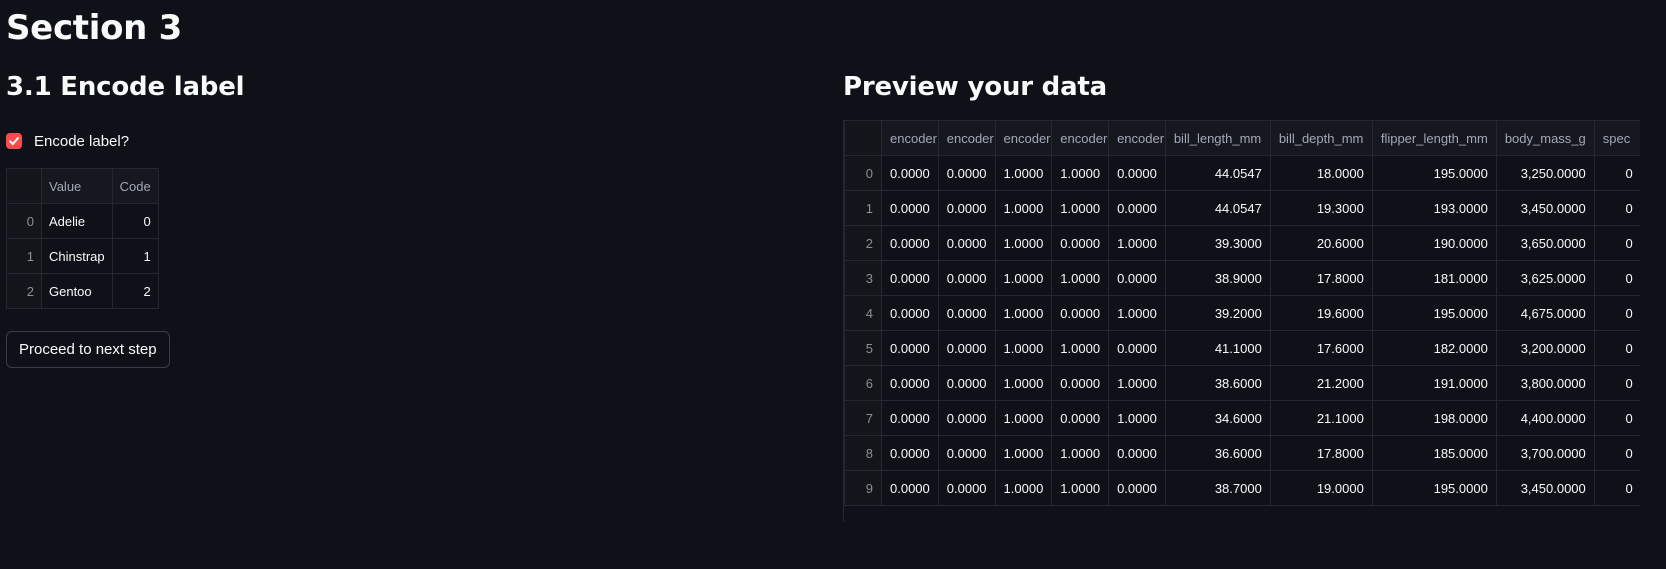 The image size is (1666, 569). I want to click on column-header: spec, so click(1616, 138).